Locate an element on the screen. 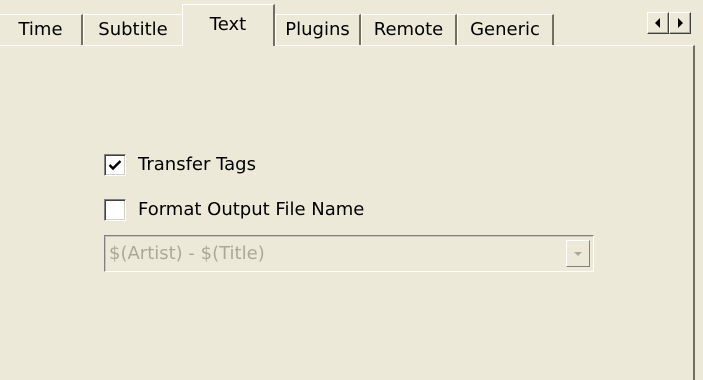  transfer-tags-checkbox is located at coordinates (115, 165).